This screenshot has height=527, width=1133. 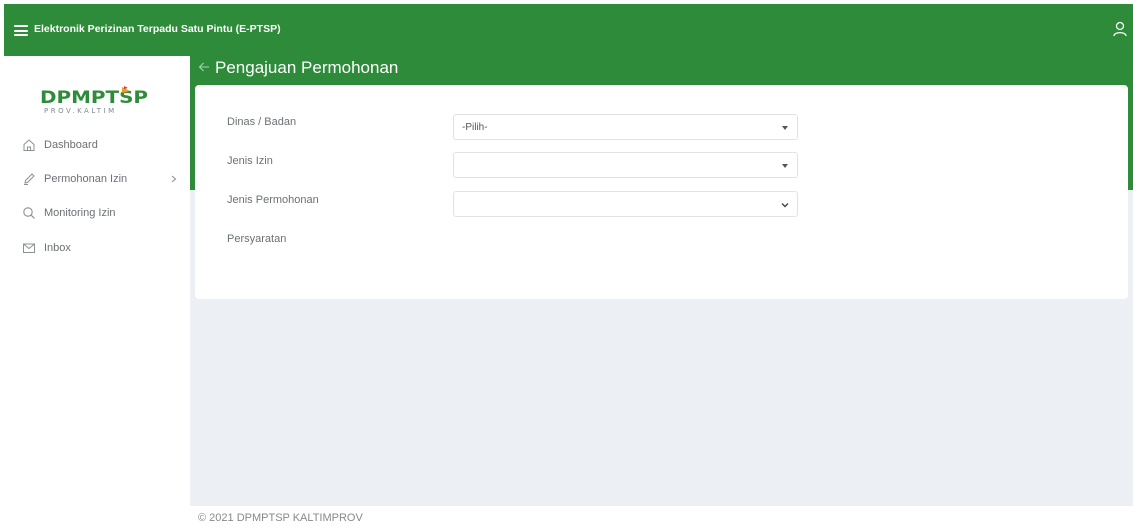 What do you see at coordinates (475, 127) in the screenshot?
I see `dinas-badan-value: -Pilih-` at bounding box center [475, 127].